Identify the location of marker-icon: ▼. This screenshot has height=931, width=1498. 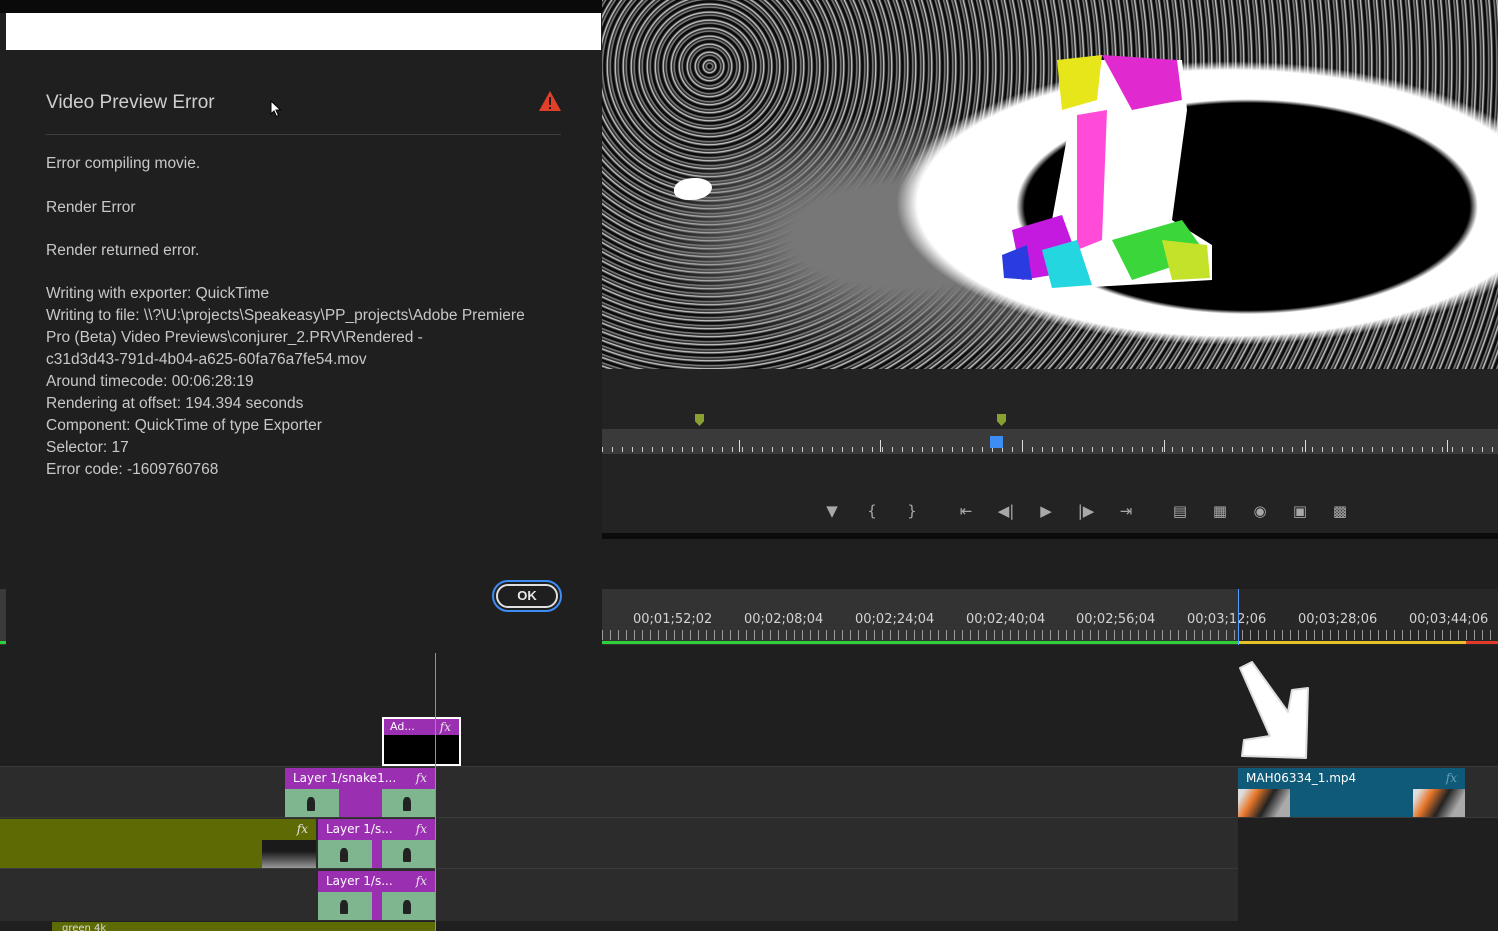
(832, 511).